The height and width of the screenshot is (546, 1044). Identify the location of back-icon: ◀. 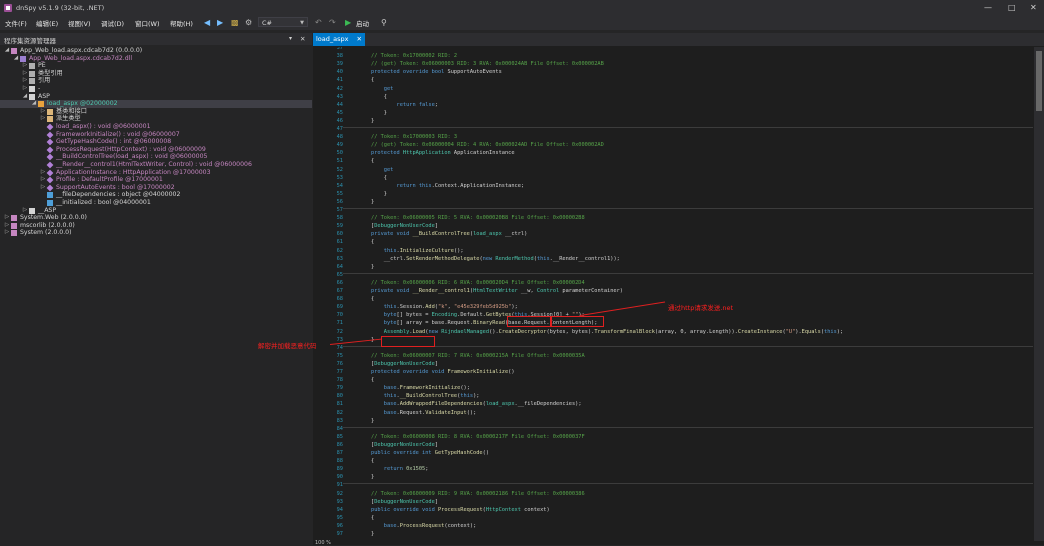
(207, 22).